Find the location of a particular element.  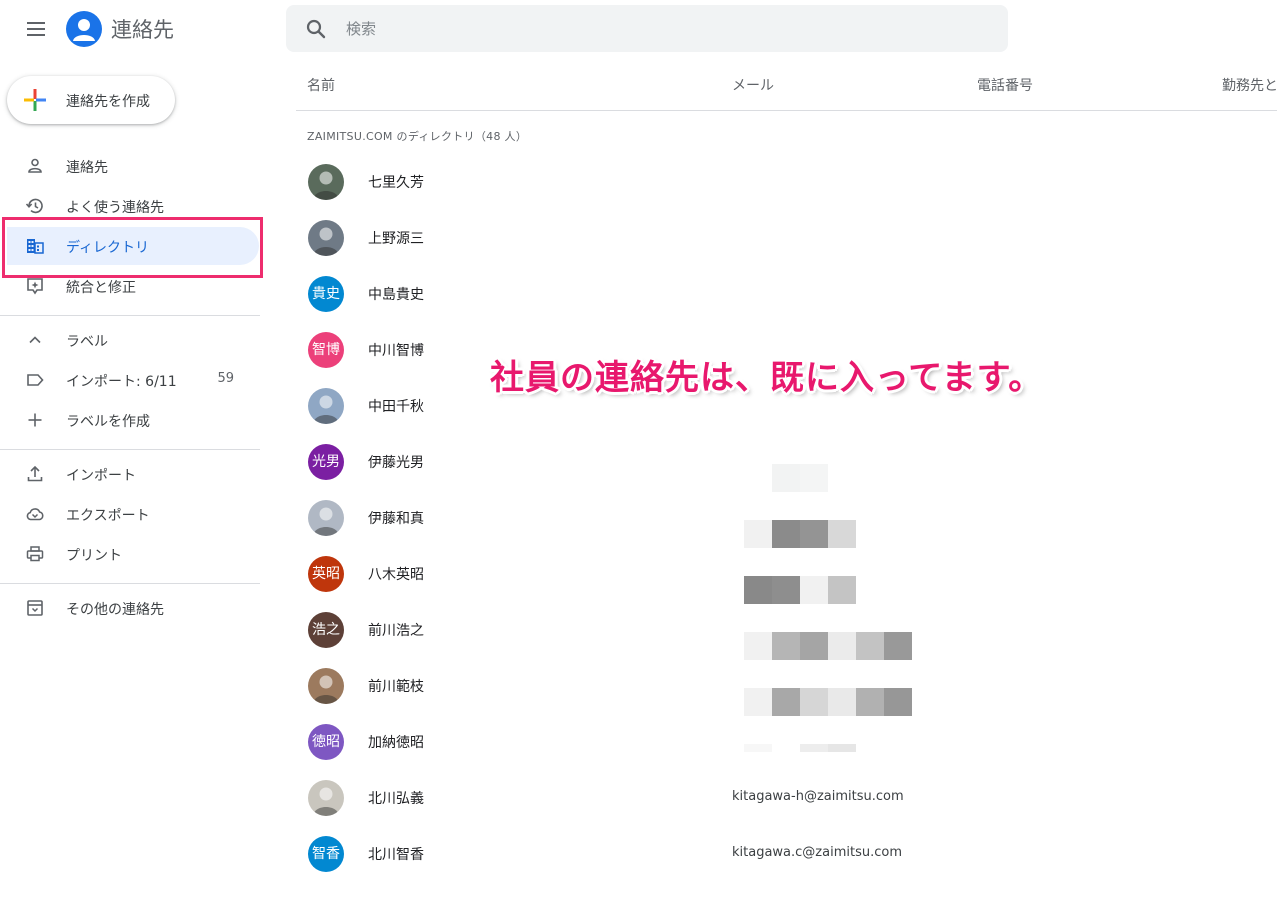

sidebar-item-frequent: よく使う連絡先 is located at coordinates (130, 206).